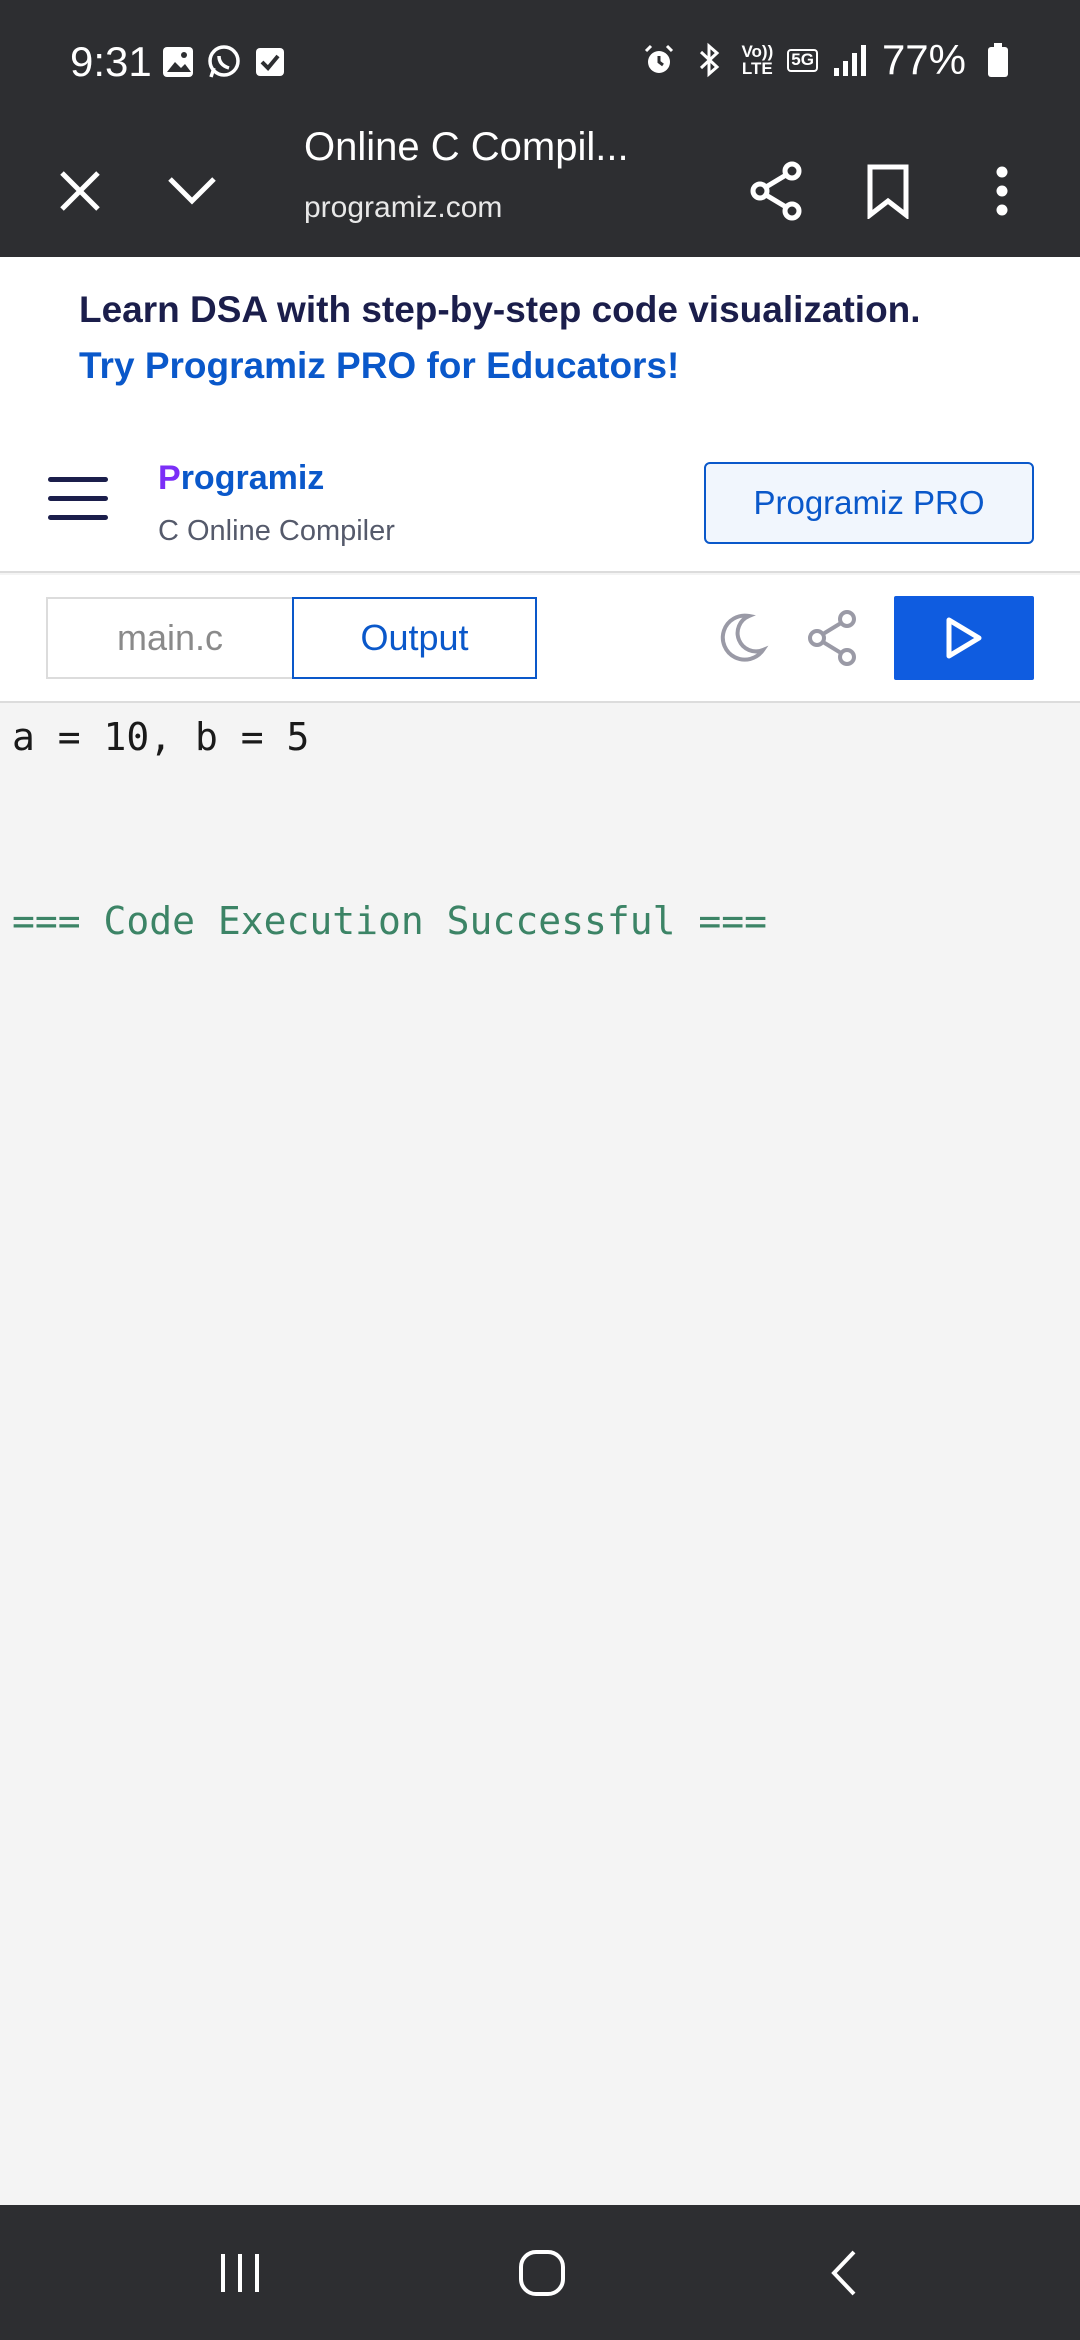  I want to click on volte-label: Vo)), so click(757, 51).